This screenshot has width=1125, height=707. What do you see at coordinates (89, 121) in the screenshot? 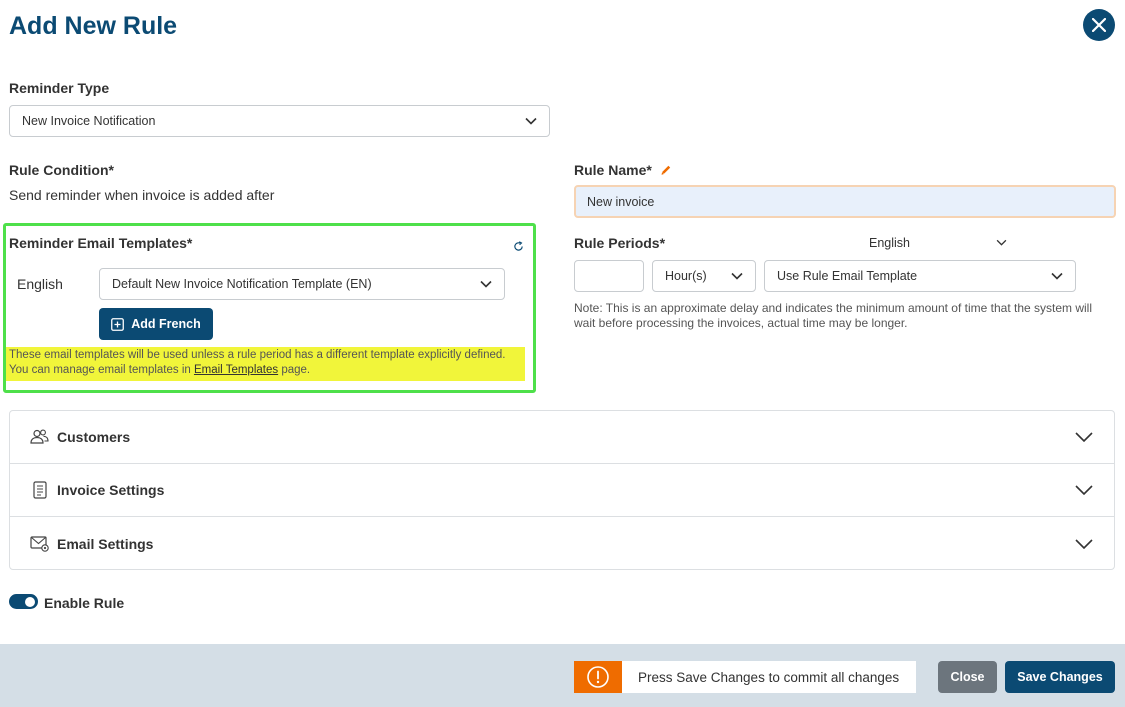
I see `reminder-type-value: New Invoice Notification` at bounding box center [89, 121].